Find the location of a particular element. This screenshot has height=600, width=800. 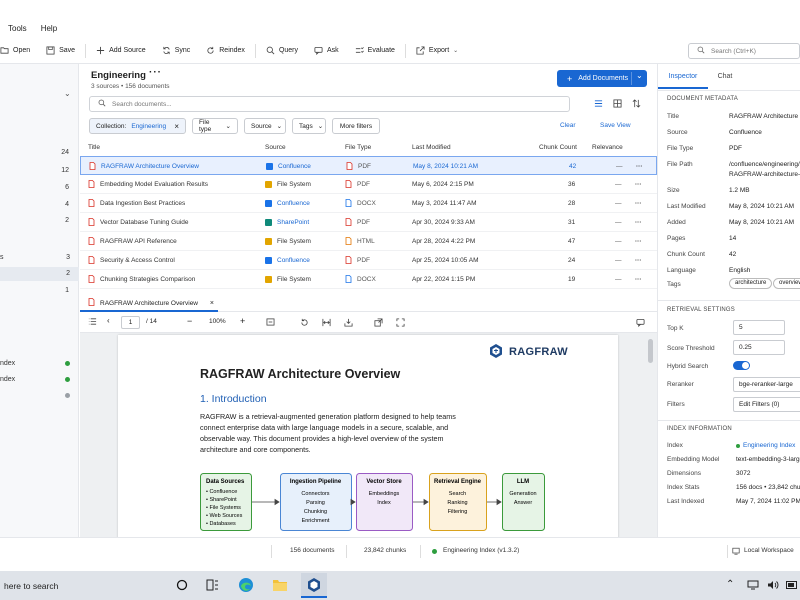

ragfraw-taskbar-button is located at coordinates (314, 585).